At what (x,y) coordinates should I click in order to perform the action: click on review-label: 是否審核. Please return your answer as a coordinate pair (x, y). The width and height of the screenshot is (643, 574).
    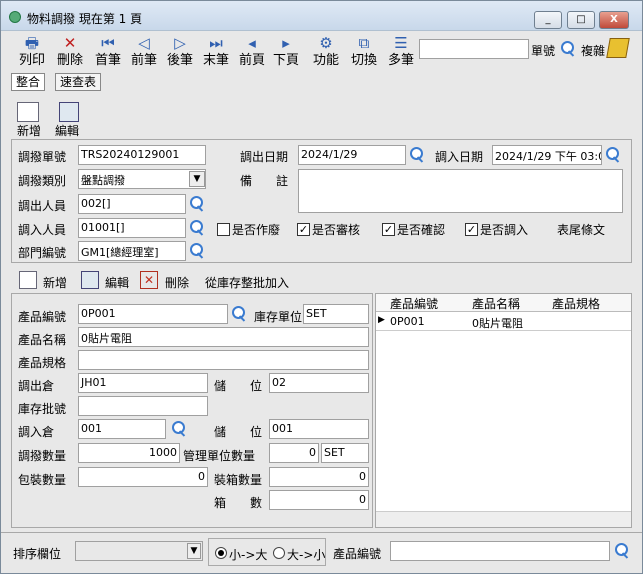
    Looking at the image, I should click on (336, 230).